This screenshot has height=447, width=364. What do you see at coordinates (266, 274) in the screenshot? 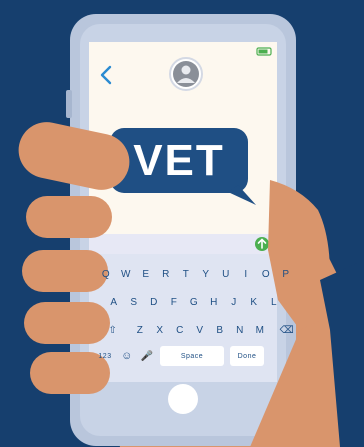
I see `key-o: O` at bounding box center [266, 274].